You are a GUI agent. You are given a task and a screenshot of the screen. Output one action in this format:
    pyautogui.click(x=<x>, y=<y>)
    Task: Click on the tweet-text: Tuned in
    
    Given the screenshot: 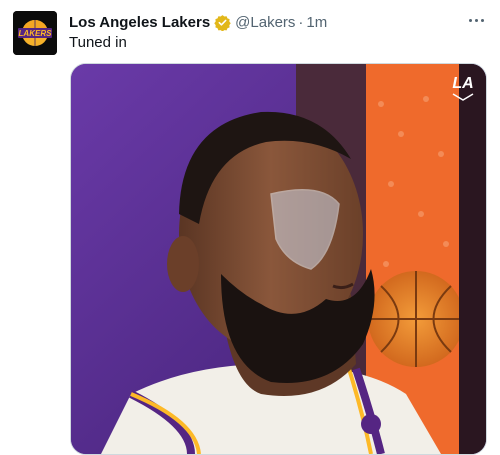 What is the action you would take?
    pyautogui.click(x=98, y=42)
    